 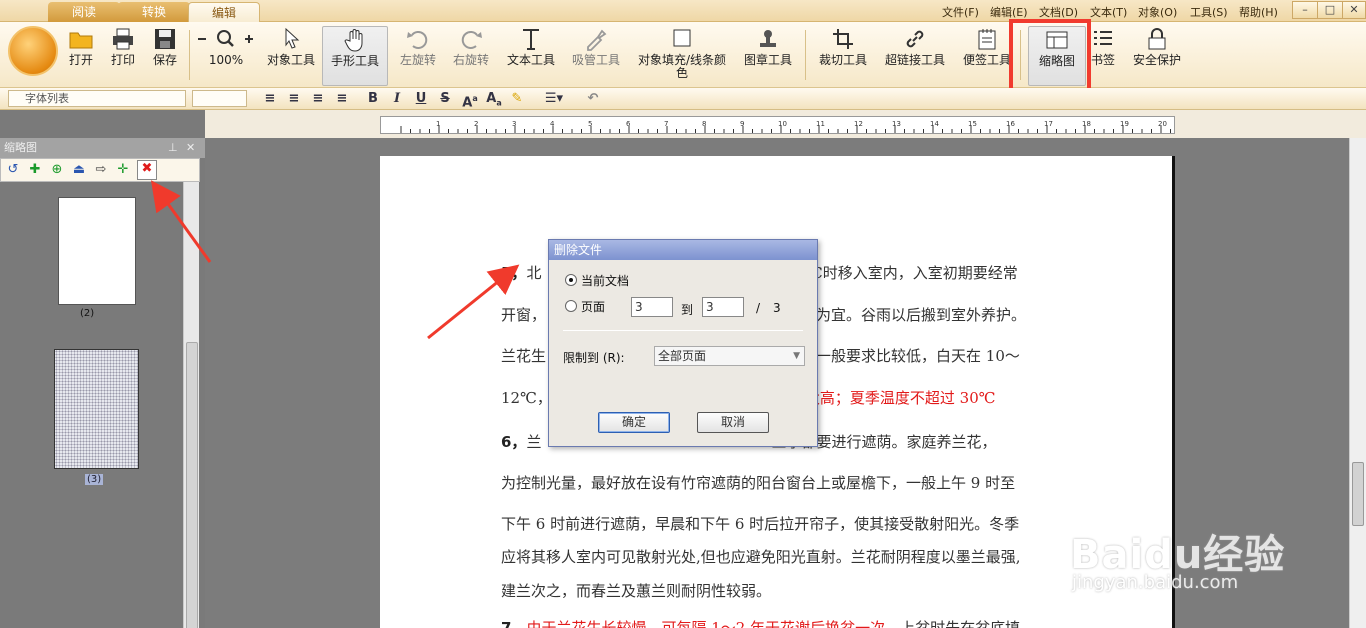 I want to click on tab-edit: 编辑, so click(x=224, y=12).